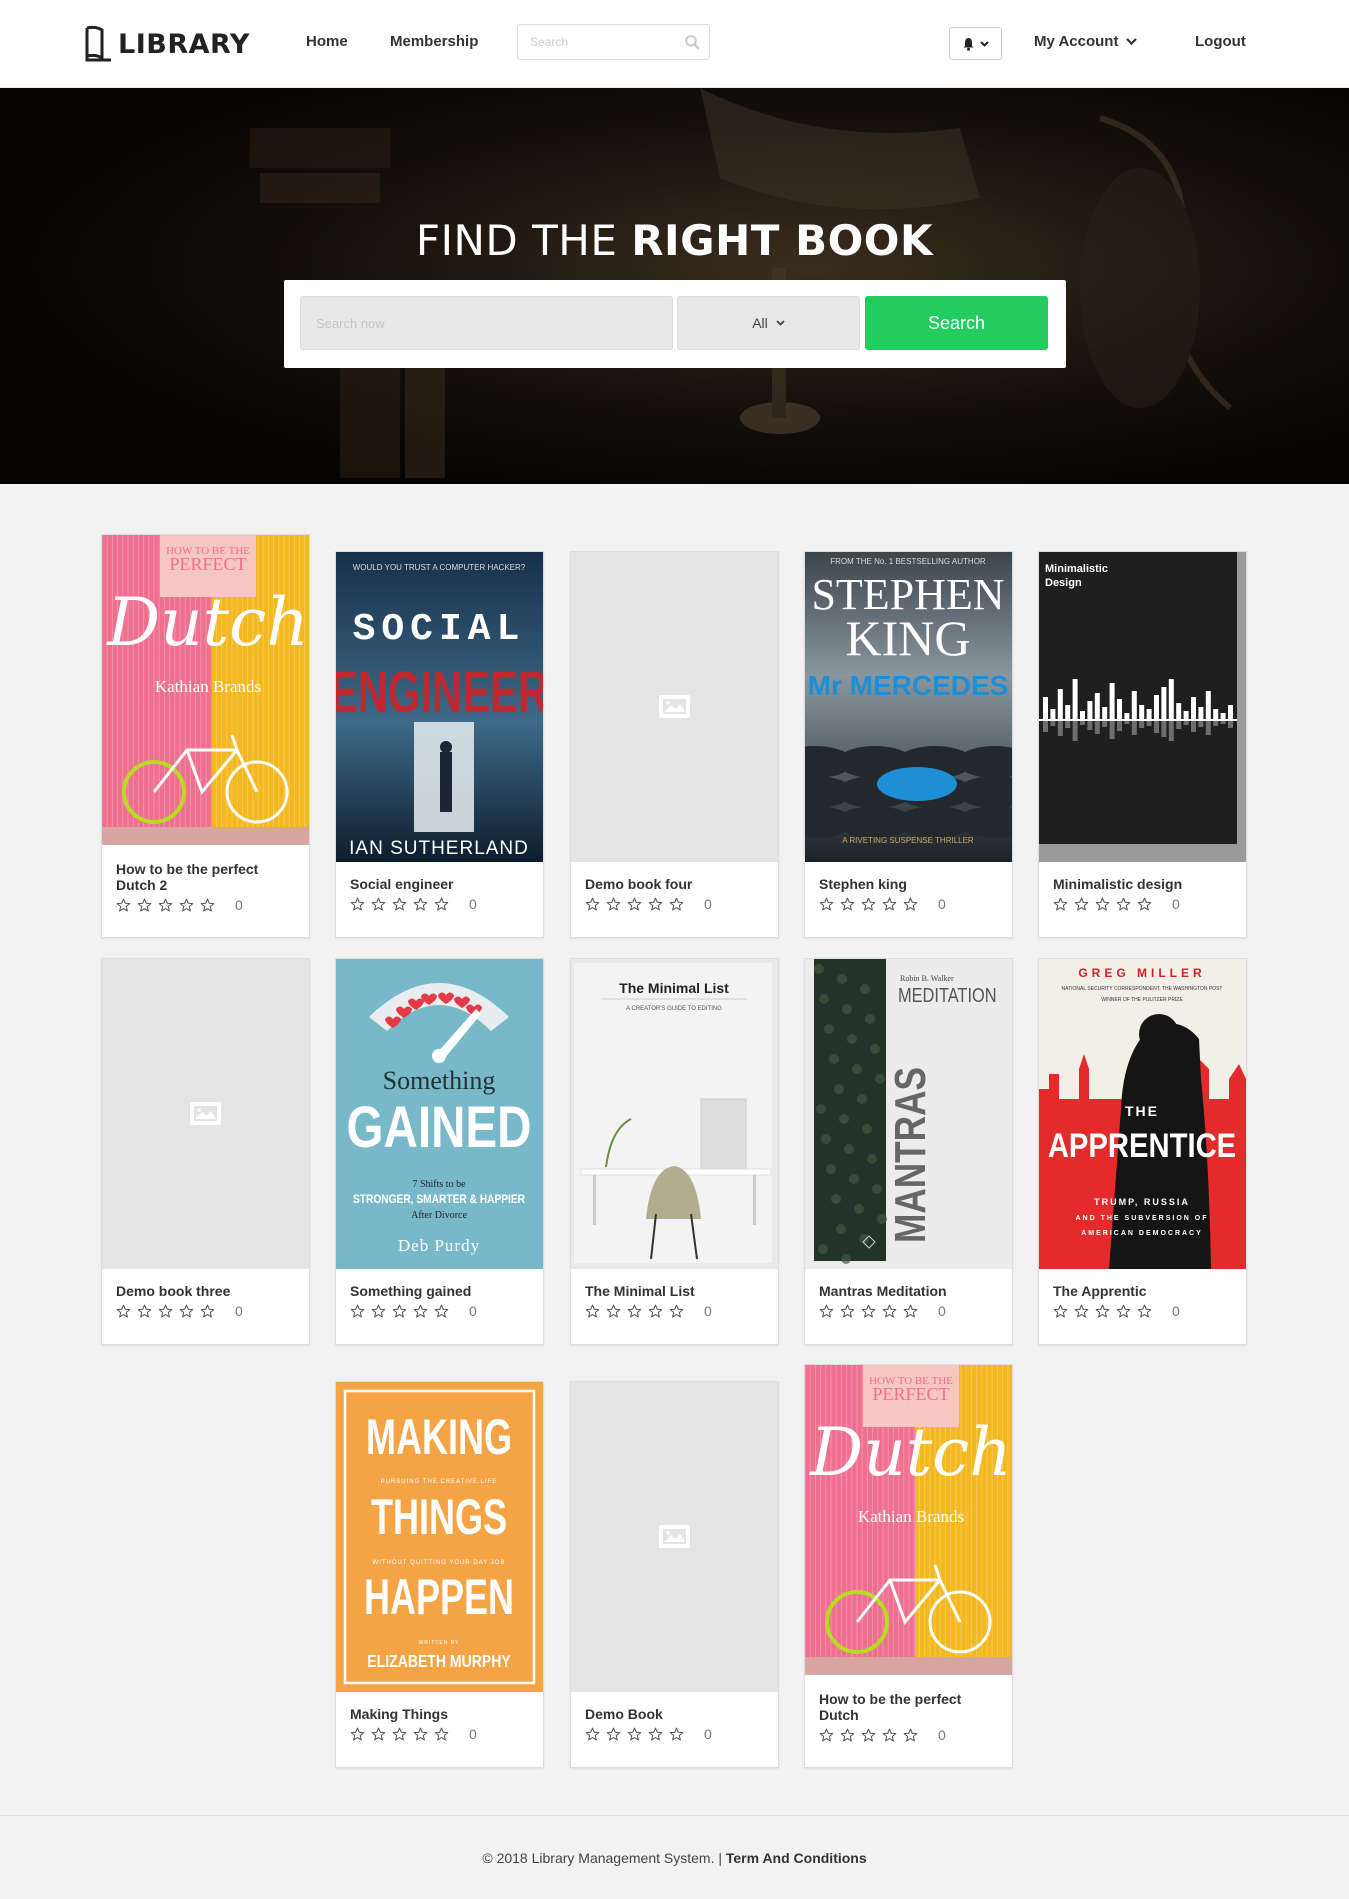 Image resolution: width=1349 pixels, height=1899 pixels. What do you see at coordinates (908, 1291) in the screenshot?
I see `book-title: Mantras Meditation` at bounding box center [908, 1291].